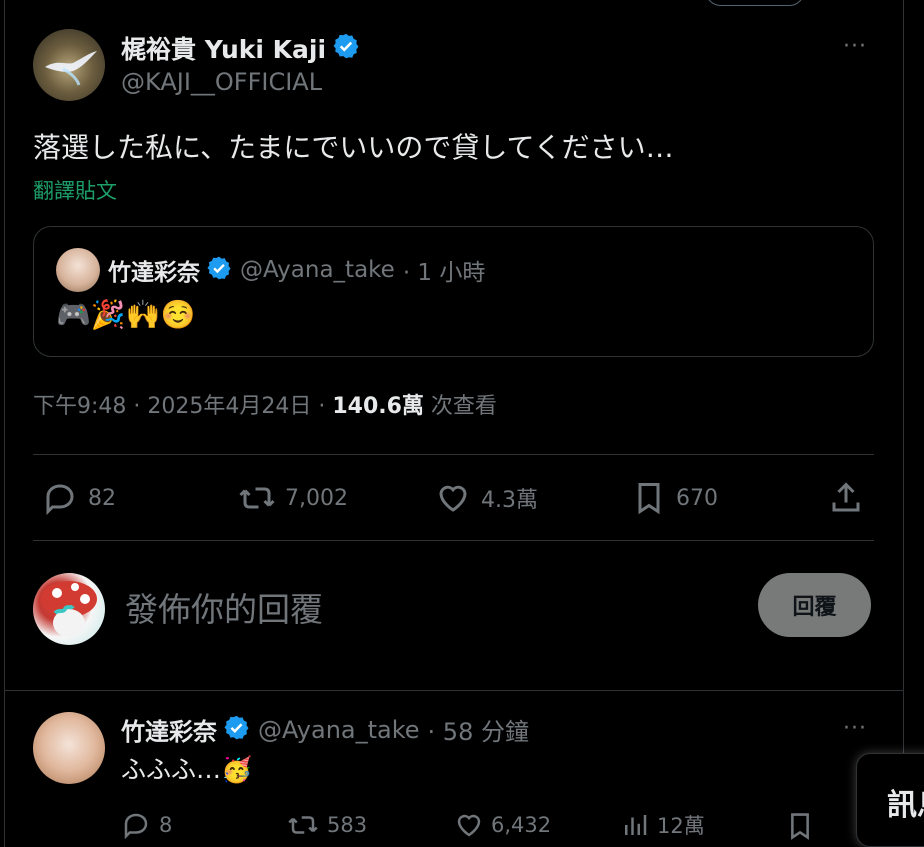 Image resolution: width=924 pixels, height=847 pixels. What do you see at coordinates (521, 825) in the screenshot?
I see `like-count: 6,432` at bounding box center [521, 825].